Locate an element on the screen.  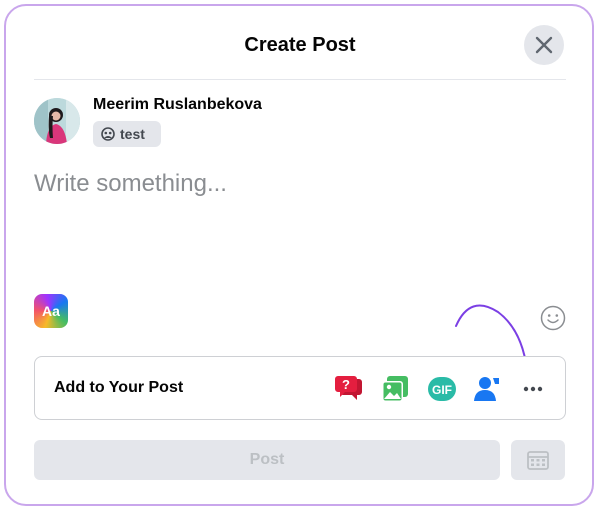
photo-icon is located at coordinates (395, 389).